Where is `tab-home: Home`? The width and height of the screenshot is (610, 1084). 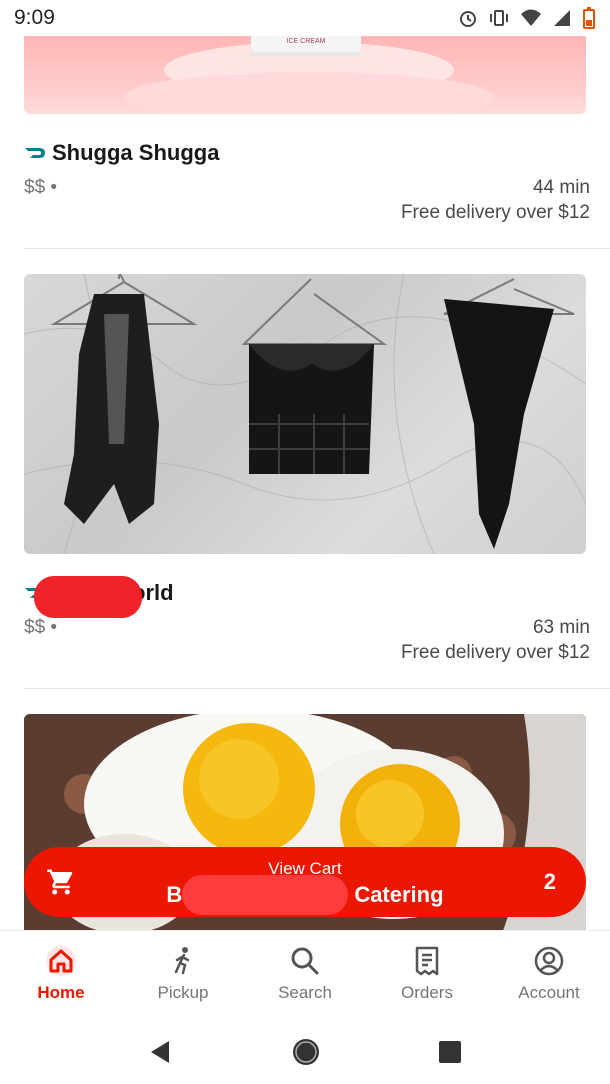
tab-home: Home is located at coordinates (61, 975).